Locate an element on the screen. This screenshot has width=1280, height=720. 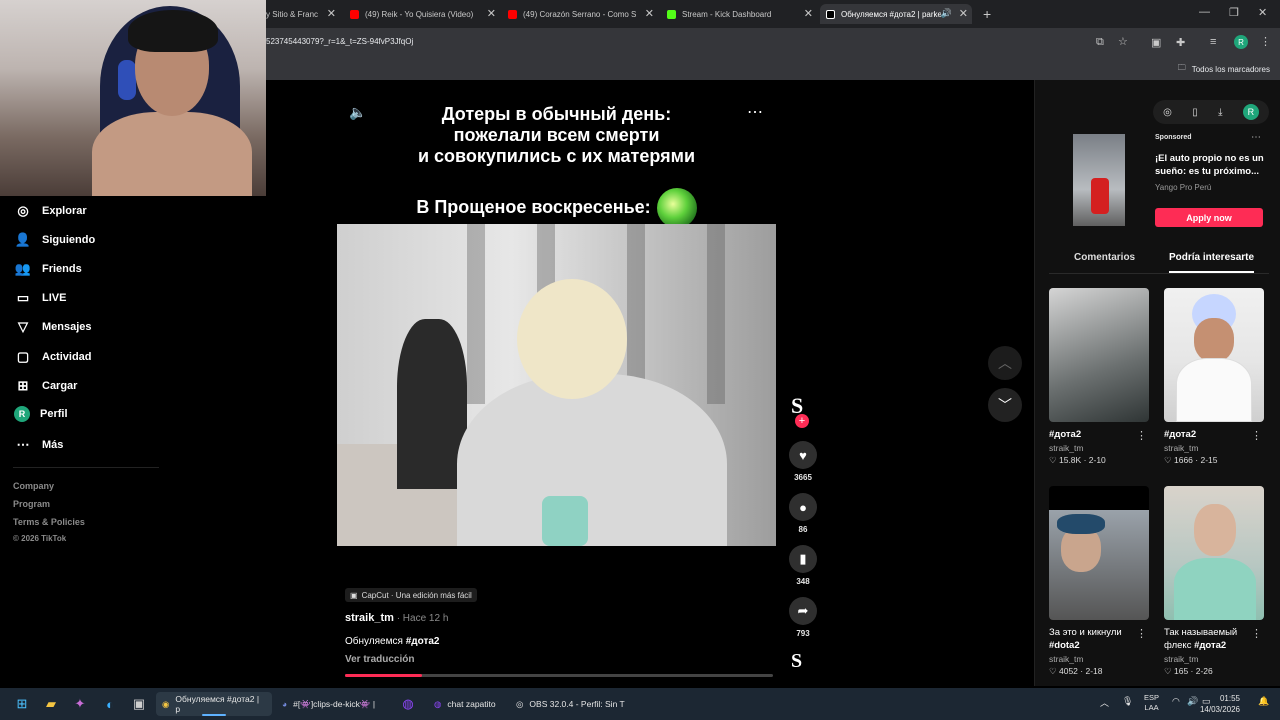
minimize-icon: — is located at coordinates (1204, 12).